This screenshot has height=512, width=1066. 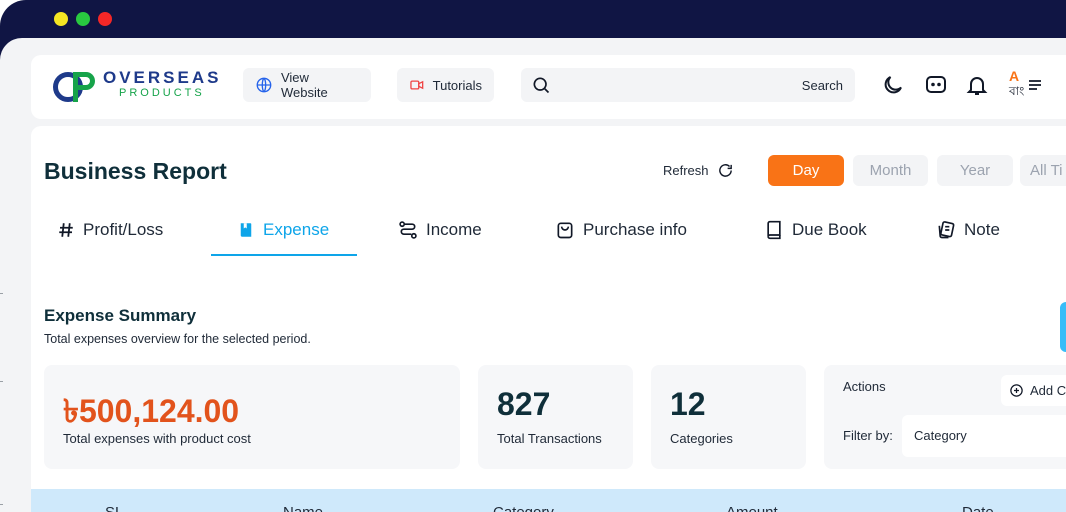 I want to click on language-letter-bn: বাং, so click(x=1017, y=91).